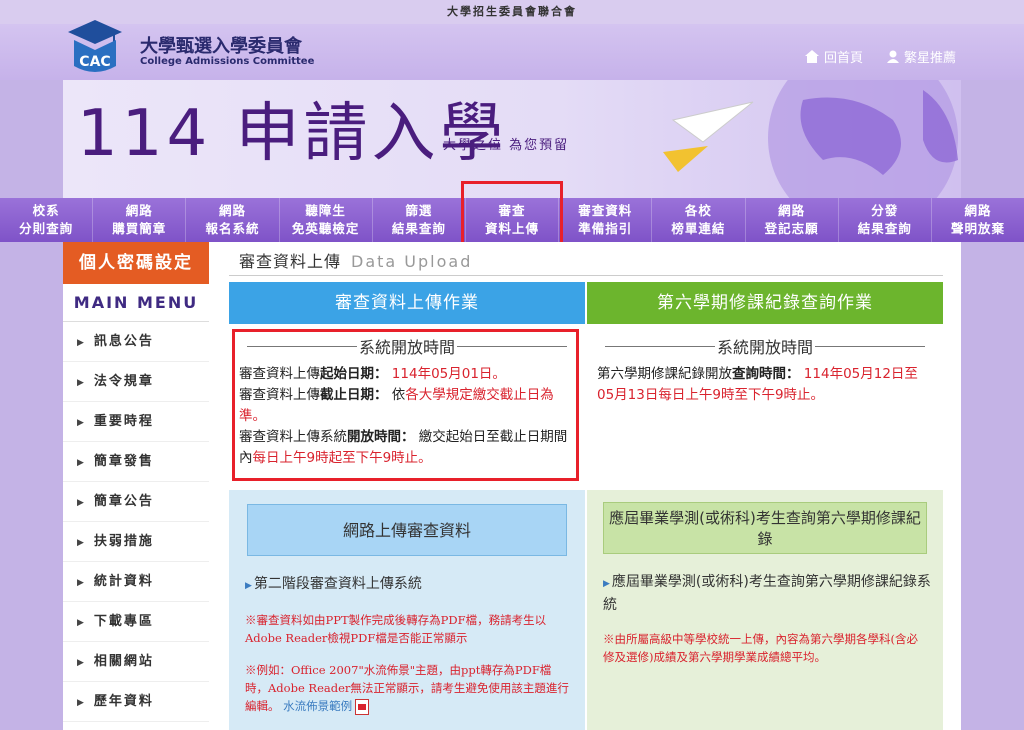 The height and width of the screenshot is (730, 1024). Describe the element at coordinates (136, 303) in the screenshot. I see `main-menu-heading: MAIN MENU` at that location.